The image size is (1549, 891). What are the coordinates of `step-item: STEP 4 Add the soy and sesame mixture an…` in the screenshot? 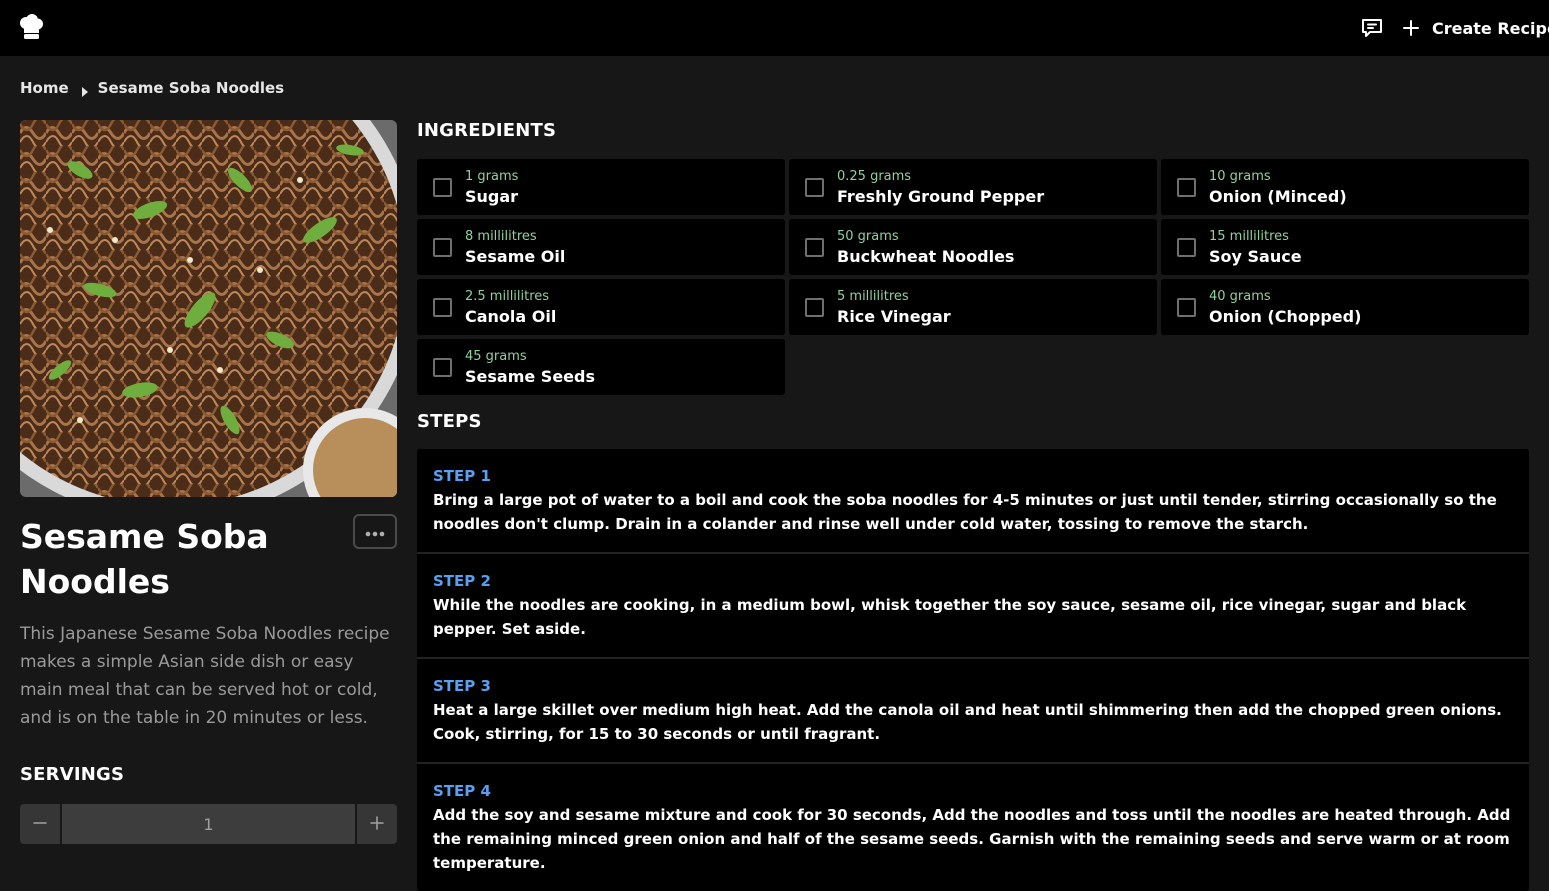 It's located at (973, 827).